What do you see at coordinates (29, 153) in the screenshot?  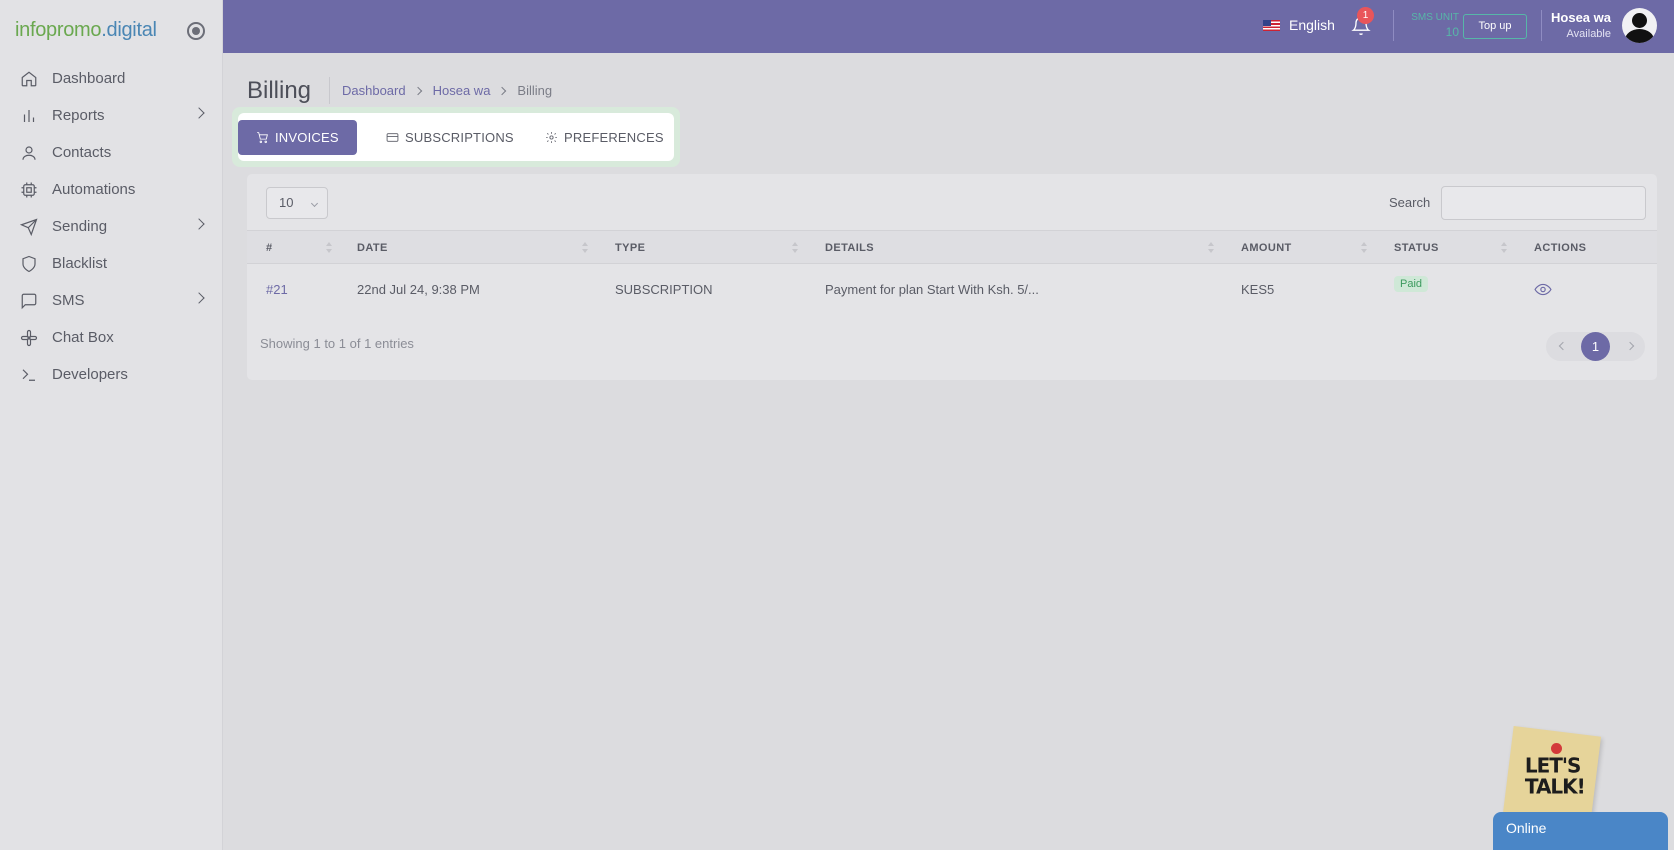 I see `user-icon` at bounding box center [29, 153].